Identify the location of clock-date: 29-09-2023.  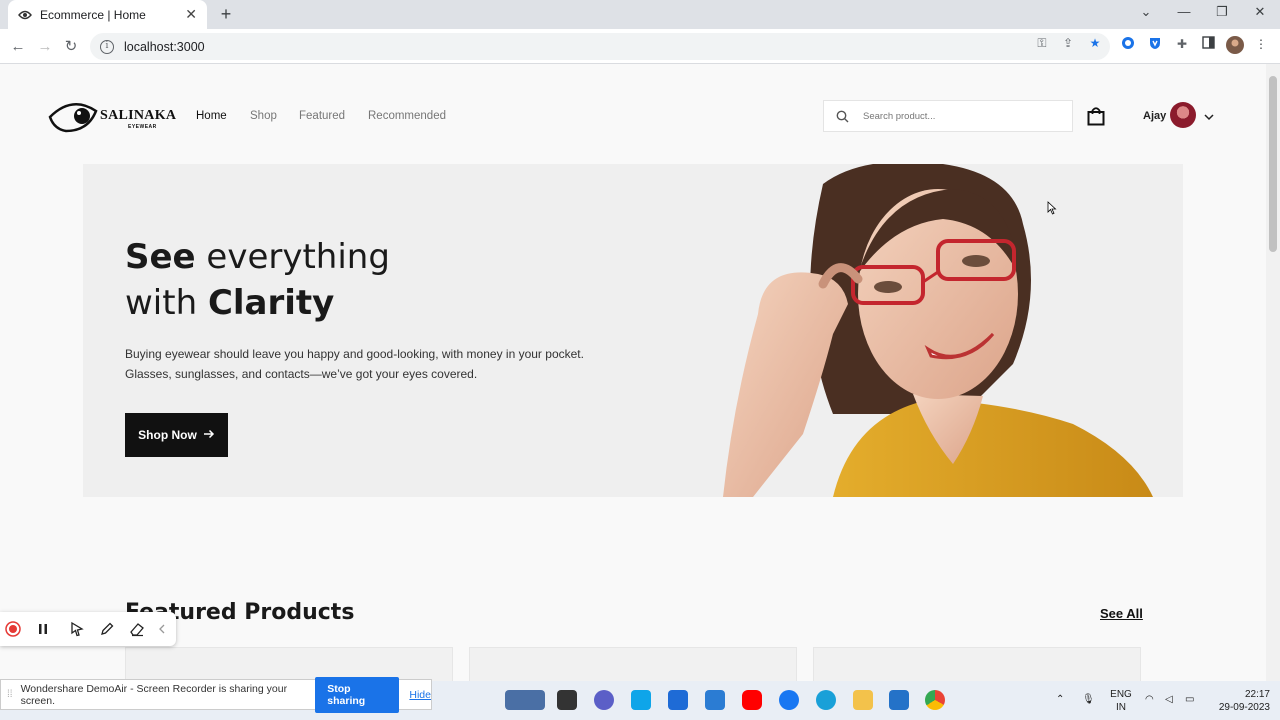
(1244, 707).